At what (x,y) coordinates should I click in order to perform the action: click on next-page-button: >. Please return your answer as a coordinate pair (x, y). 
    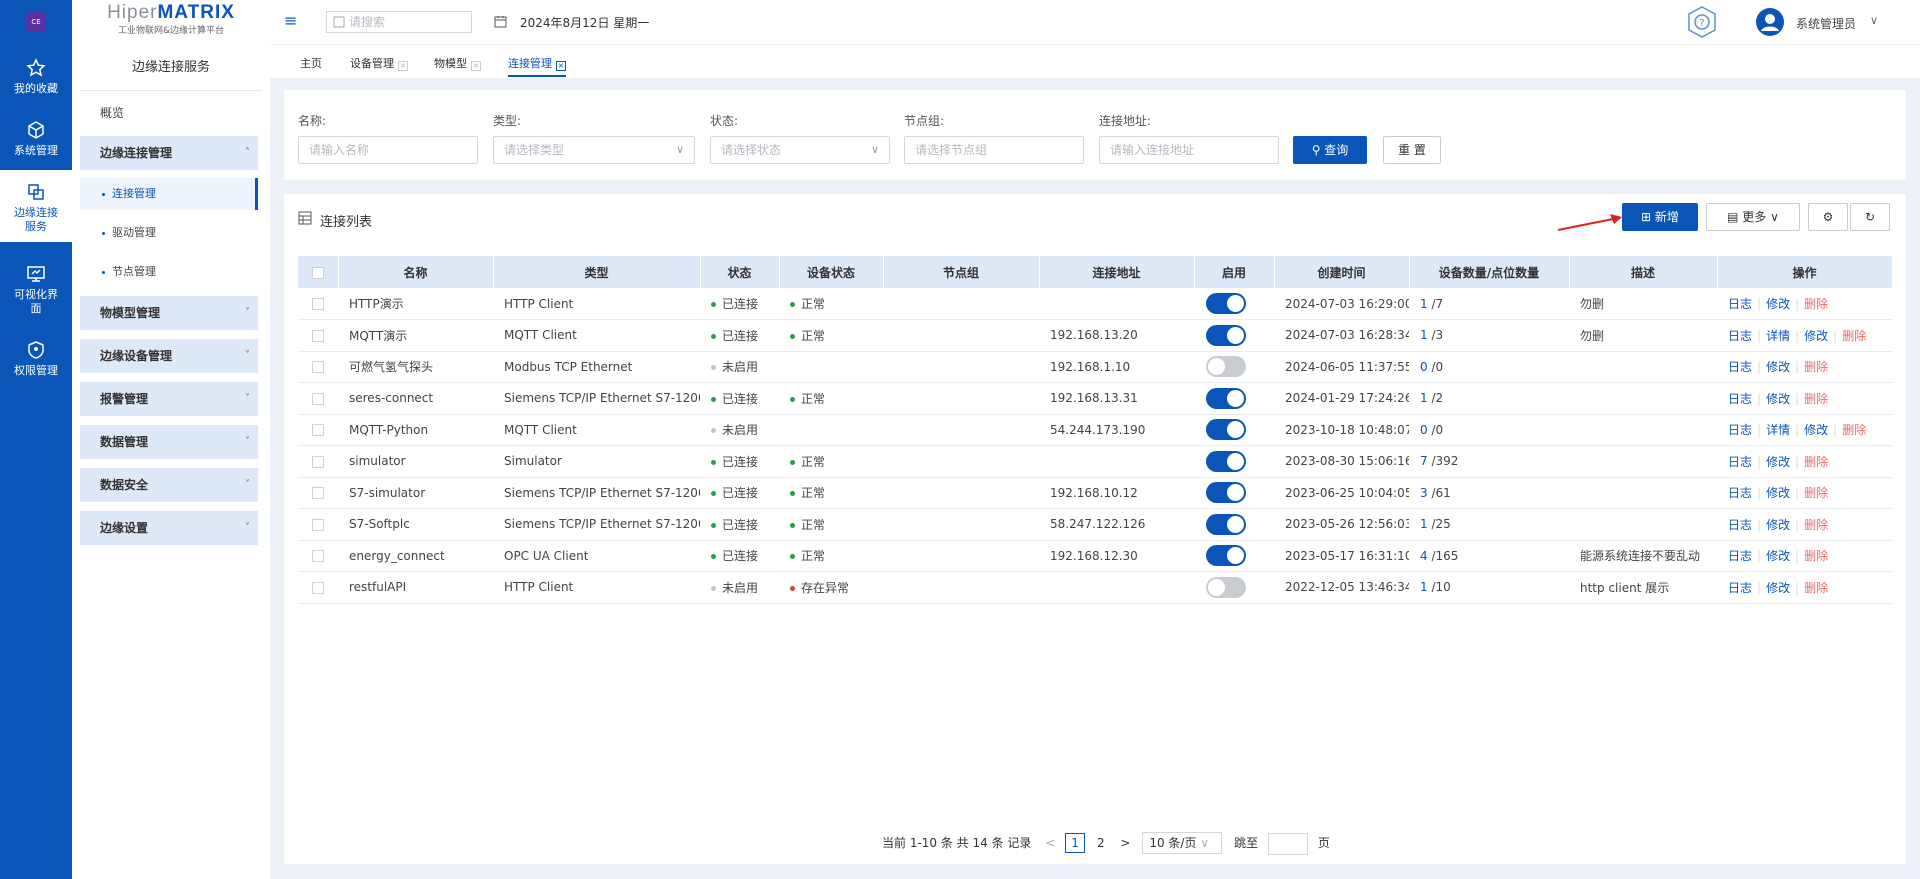
    Looking at the image, I should click on (1125, 843).